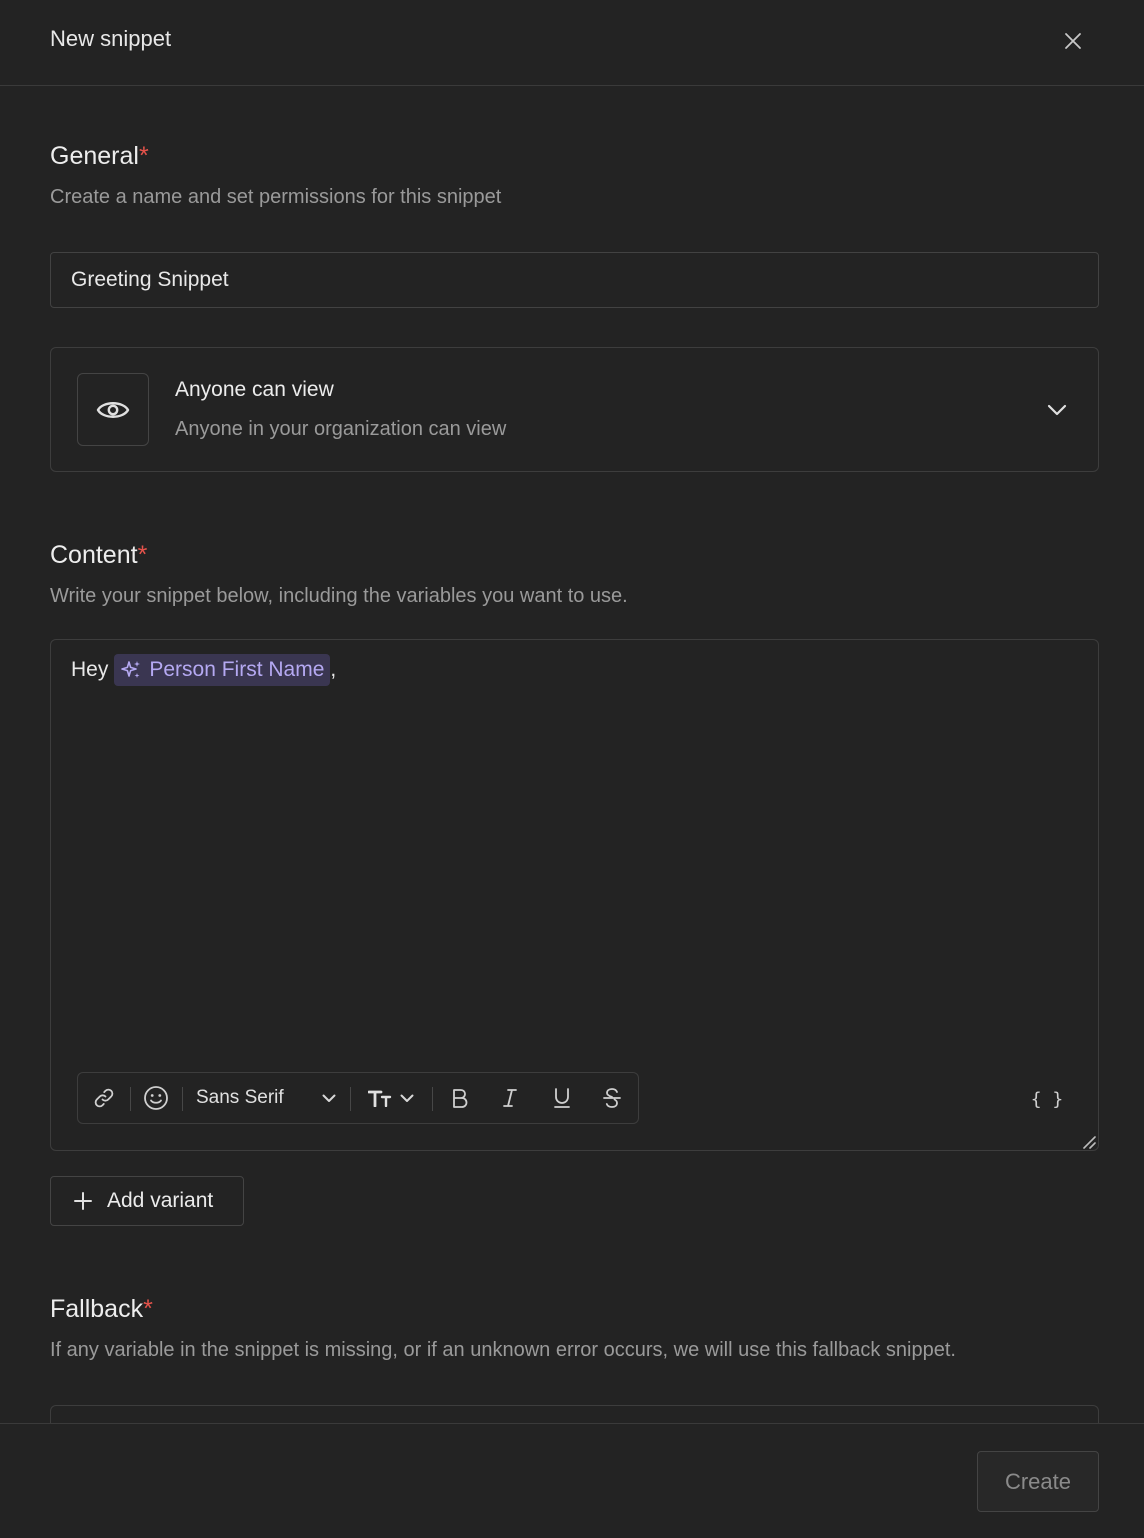 The height and width of the screenshot is (1538, 1144). I want to click on bold-icon, so click(460, 1098).